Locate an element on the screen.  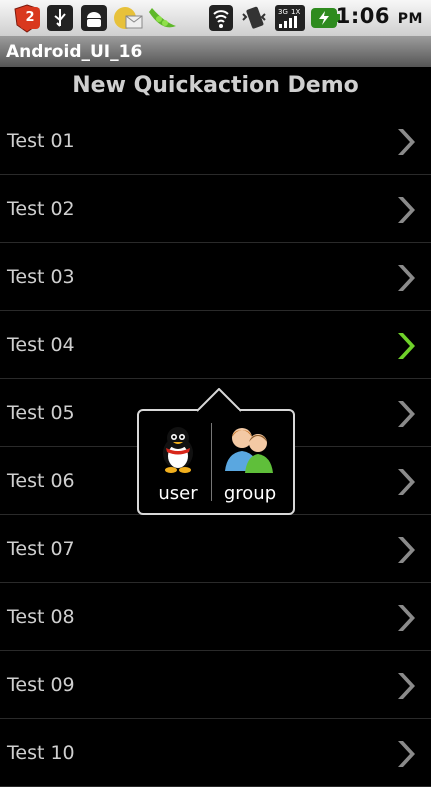
app-title-bar: Android_UI_16 is located at coordinates (215, 52).